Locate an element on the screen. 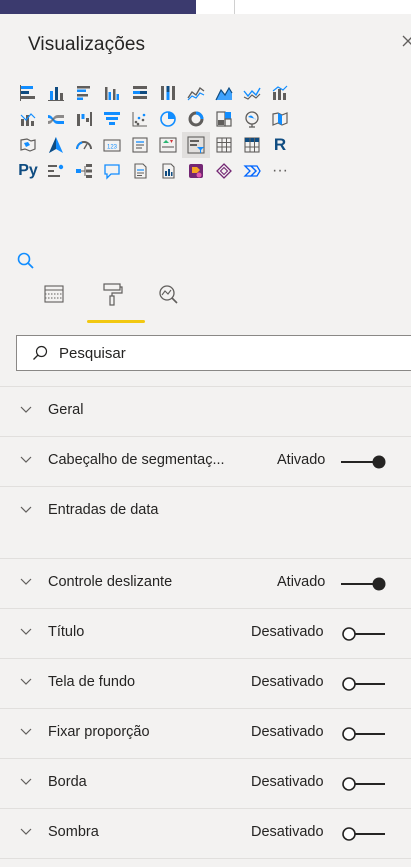  clustered-bar-icon is located at coordinates (84, 93).